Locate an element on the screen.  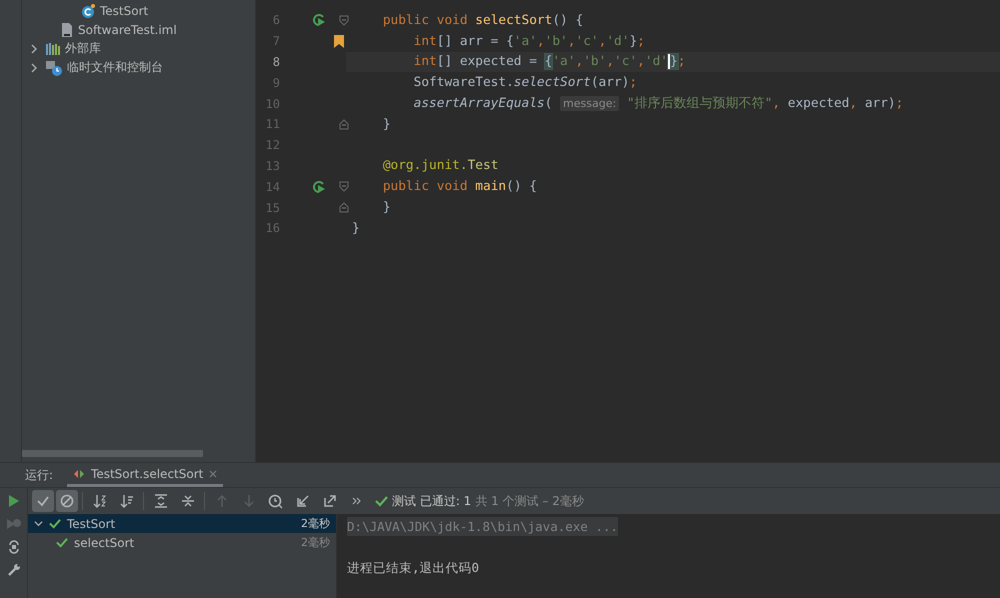
line-number: 10 is located at coordinates (272, 103).